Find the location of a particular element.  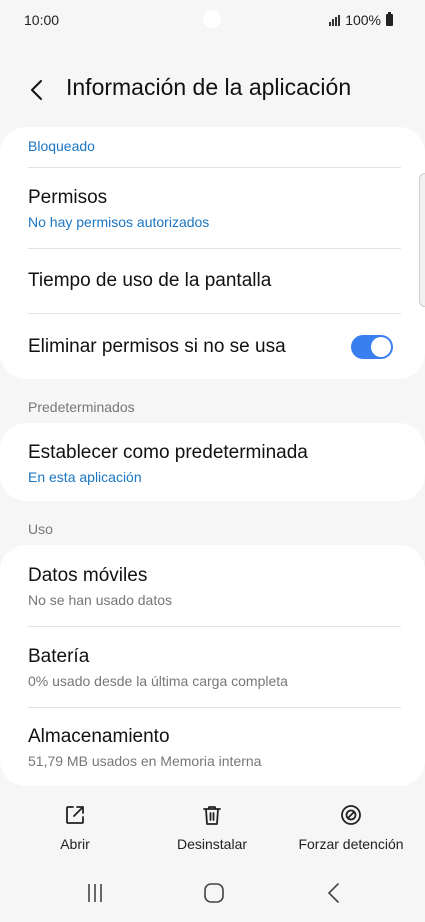

mobile-data-subtitle: No se han usado datos is located at coordinates (100, 600).